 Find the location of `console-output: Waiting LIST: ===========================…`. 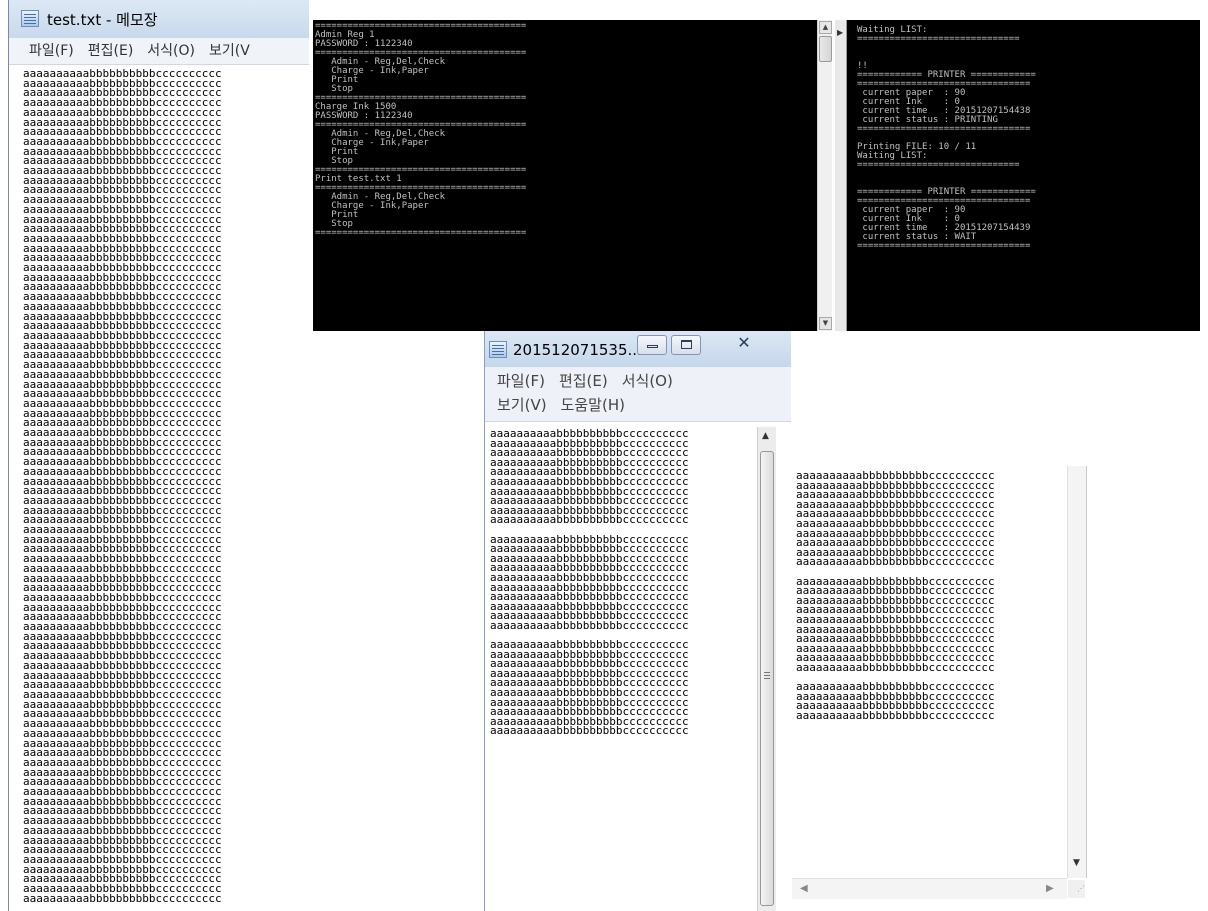

console-output: Waiting LIST: ===========================… is located at coordinates (946, 138).